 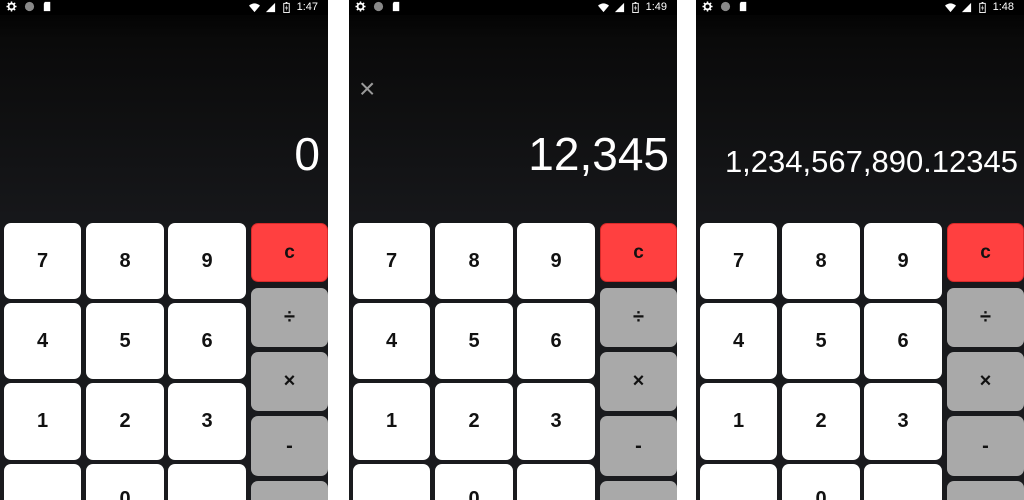 What do you see at coordinates (598, 154) in the screenshot?
I see `result-display: 12,345` at bounding box center [598, 154].